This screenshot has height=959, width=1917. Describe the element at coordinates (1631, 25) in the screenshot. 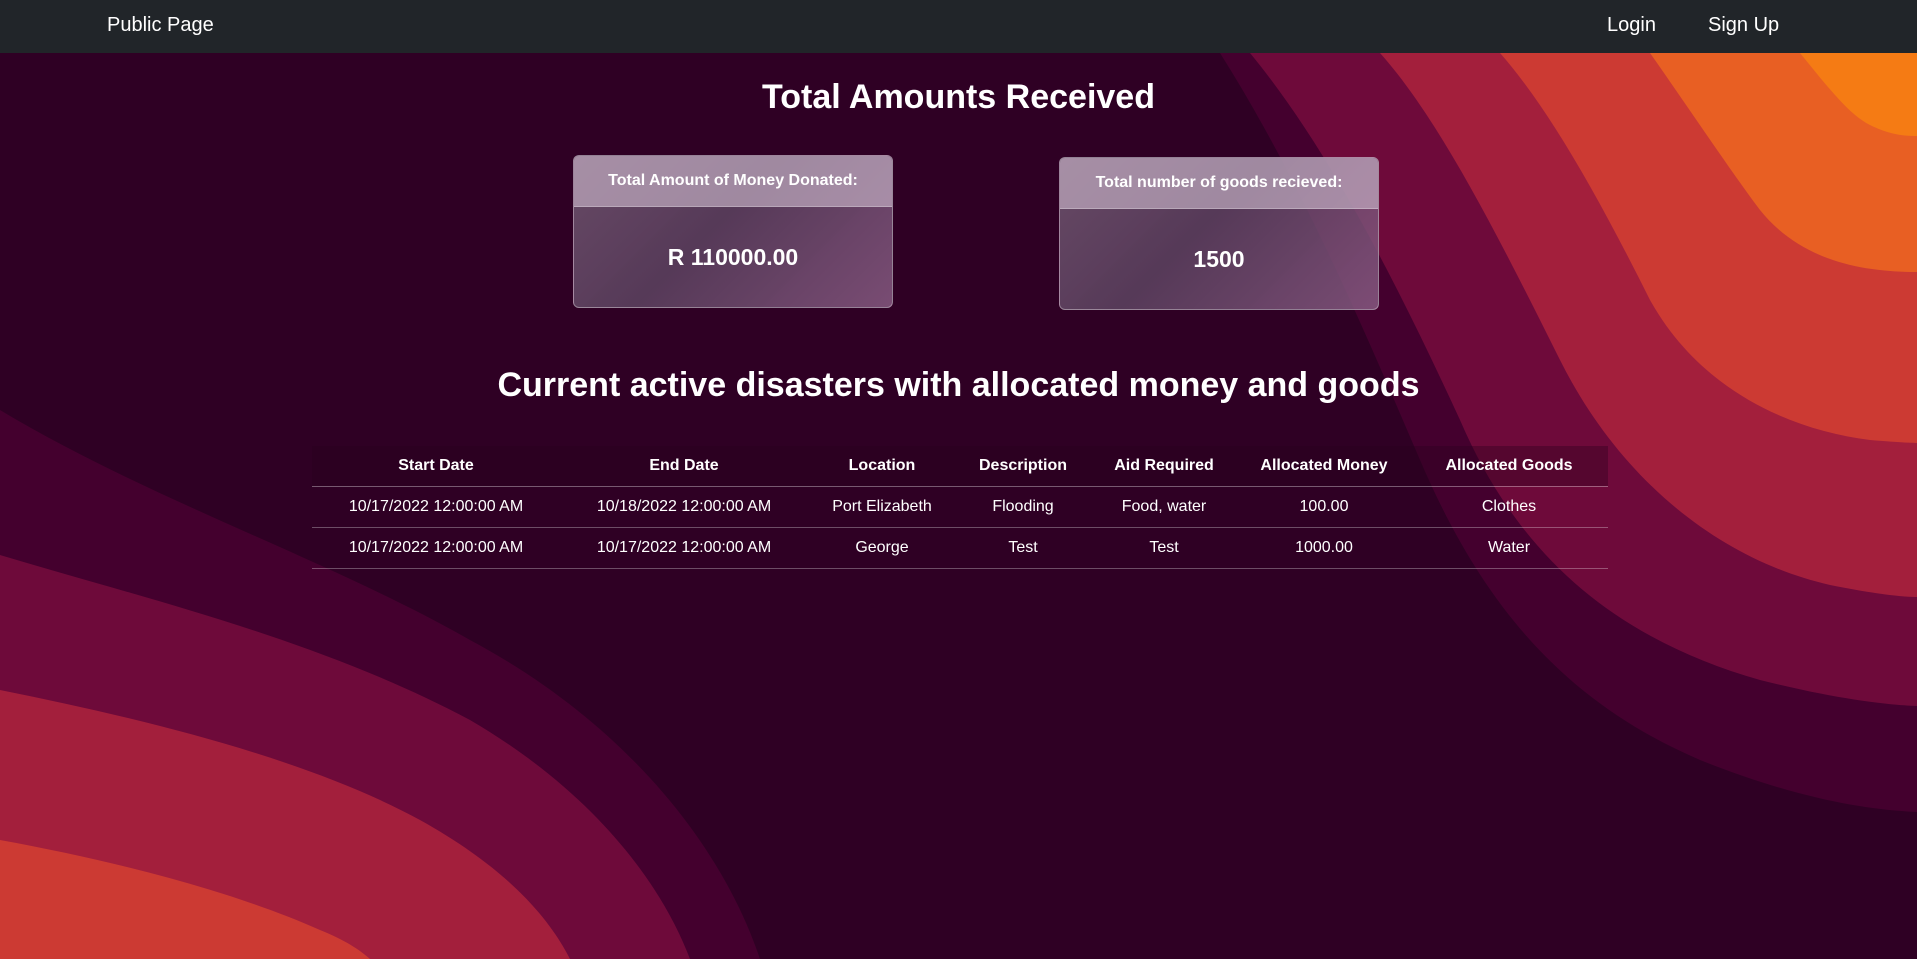

I see `login-link: Login` at that location.